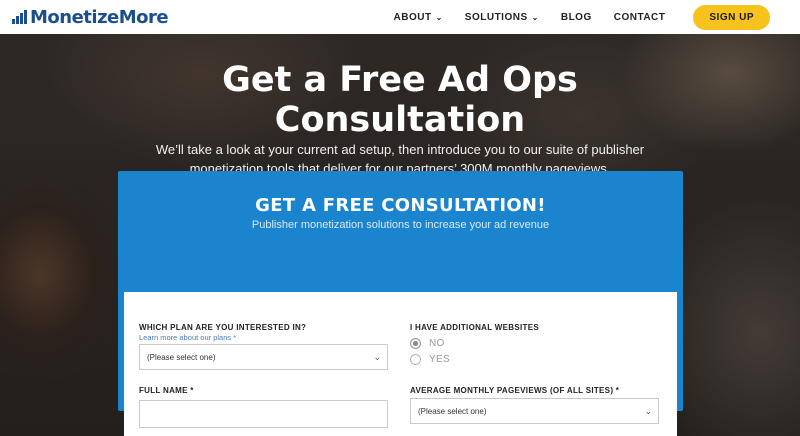 This screenshot has height=436, width=800. Describe the element at coordinates (166, 390) in the screenshot. I see `full-name-label: FULL NAME *` at that location.